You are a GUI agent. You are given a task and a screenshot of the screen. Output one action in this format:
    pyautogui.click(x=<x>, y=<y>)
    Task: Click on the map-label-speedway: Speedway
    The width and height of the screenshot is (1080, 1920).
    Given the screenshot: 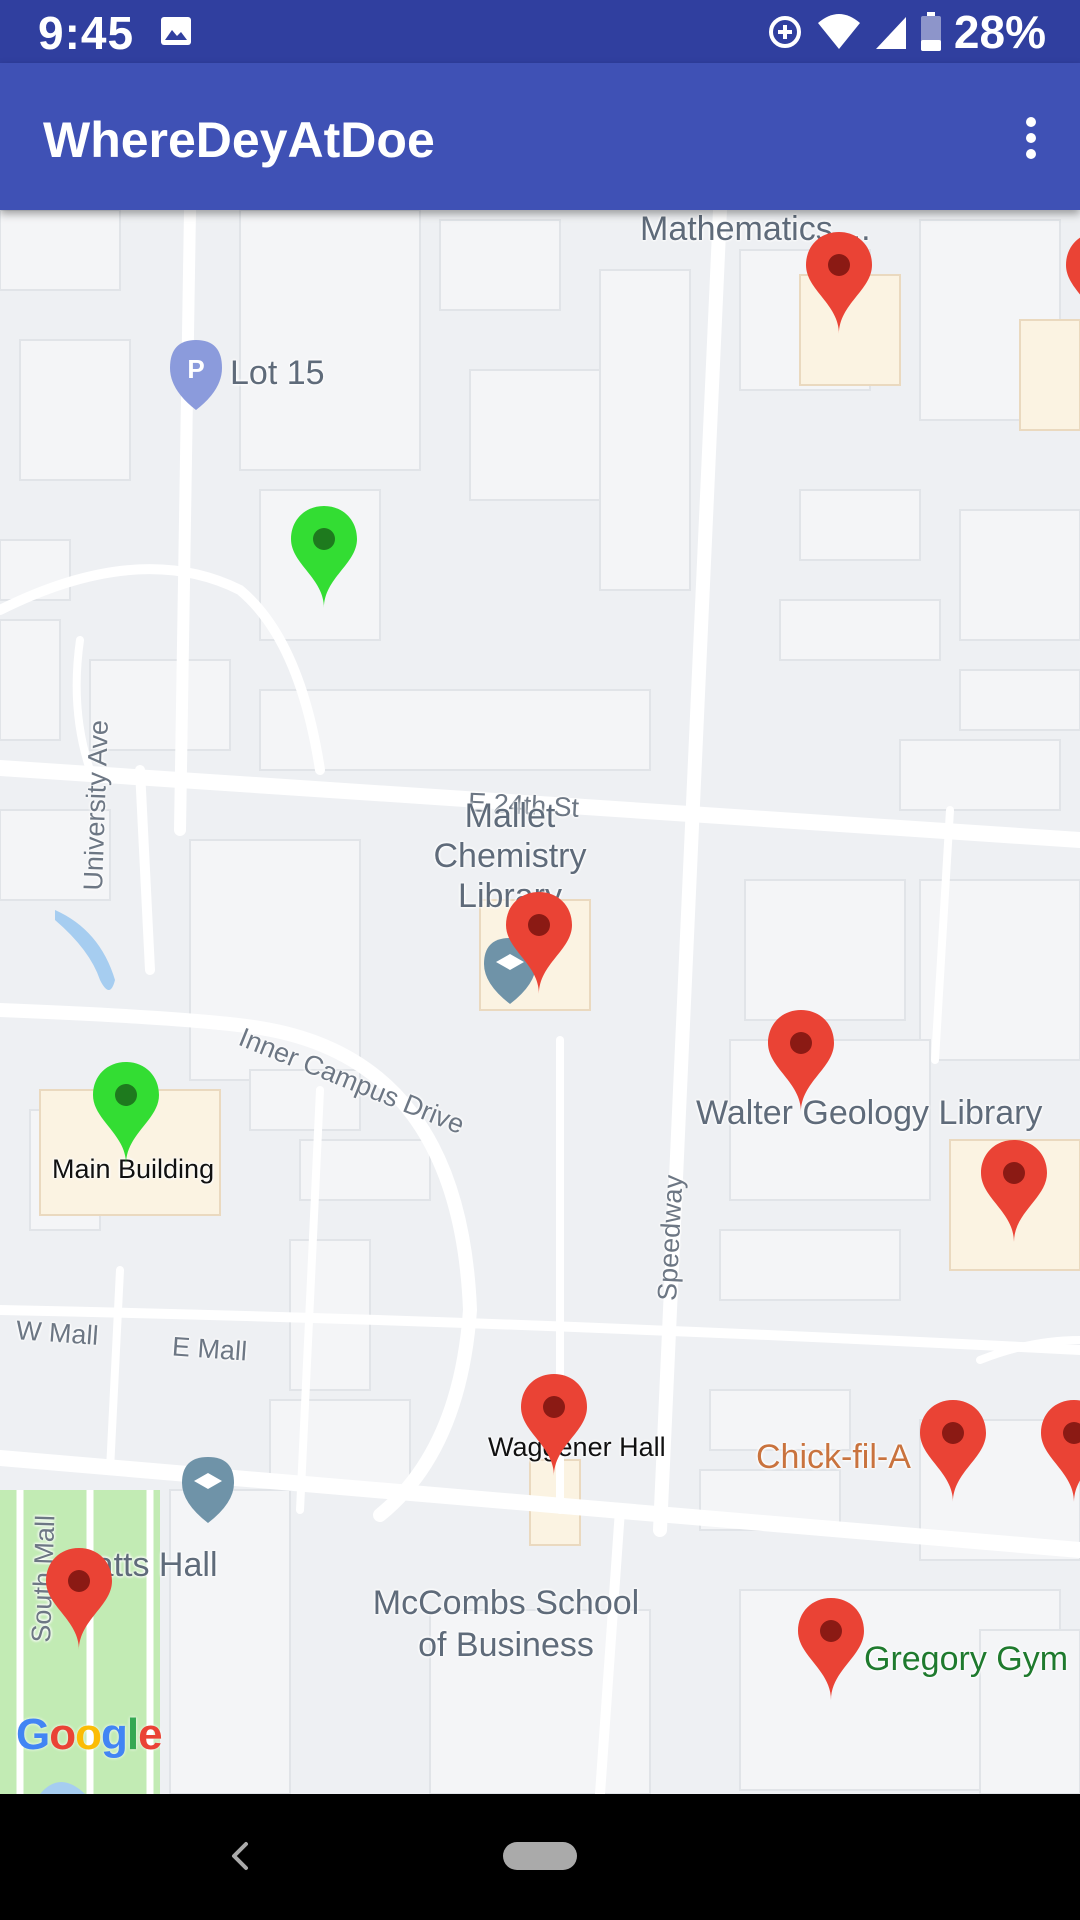 What is the action you would take?
    pyautogui.click(x=670, y=1238)
    